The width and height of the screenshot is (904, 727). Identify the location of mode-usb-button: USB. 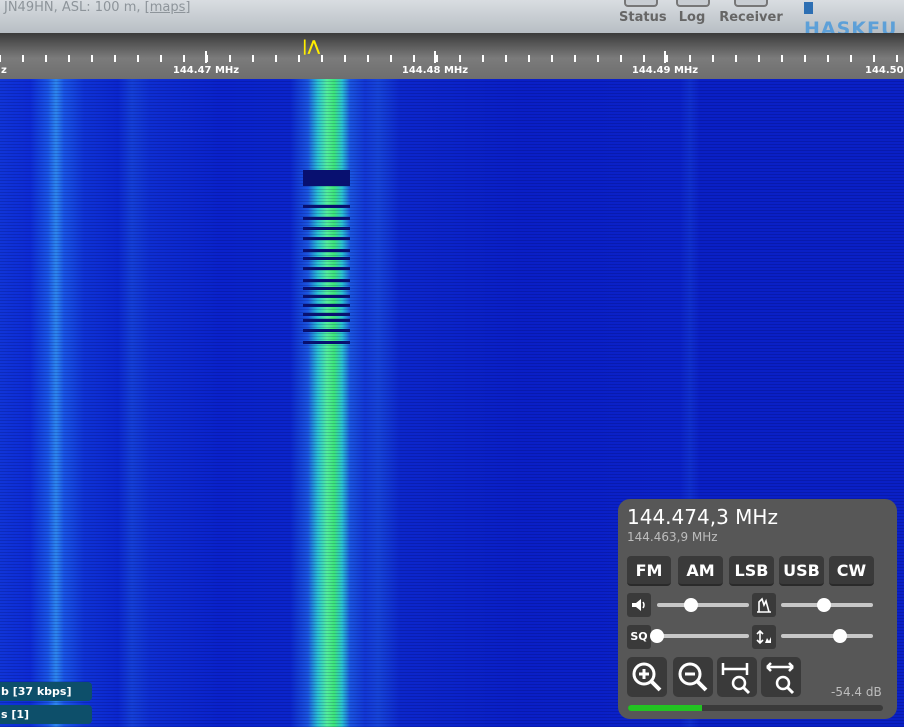
(801, 571).